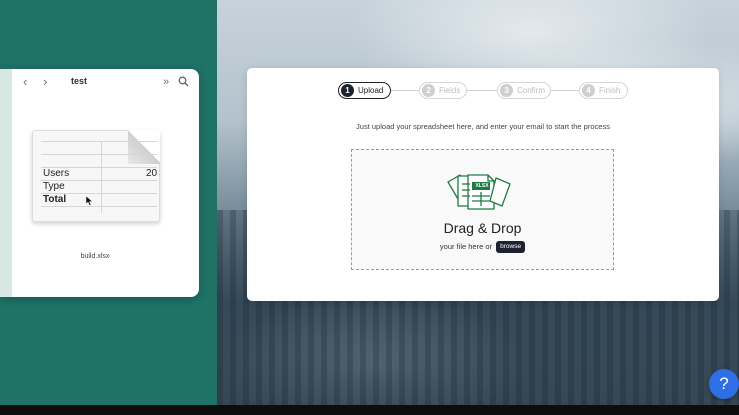  I want to click on mouse-cursor-icon, so click(89, 201).